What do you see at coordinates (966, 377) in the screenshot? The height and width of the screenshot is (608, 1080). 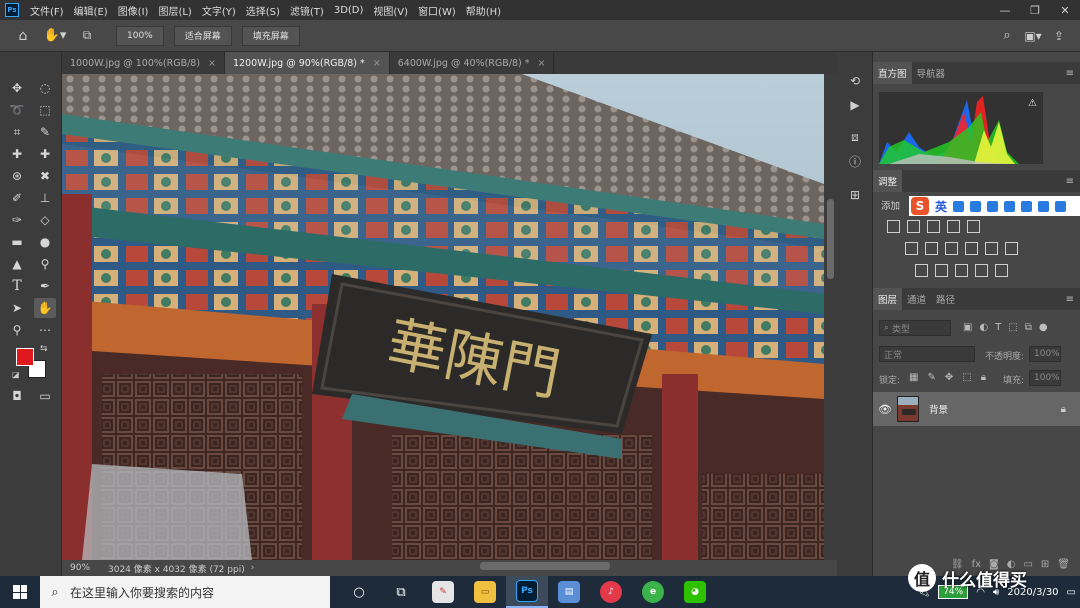 I see `lock-artboard-icon: ⬚` at bounding box center [966, 377].